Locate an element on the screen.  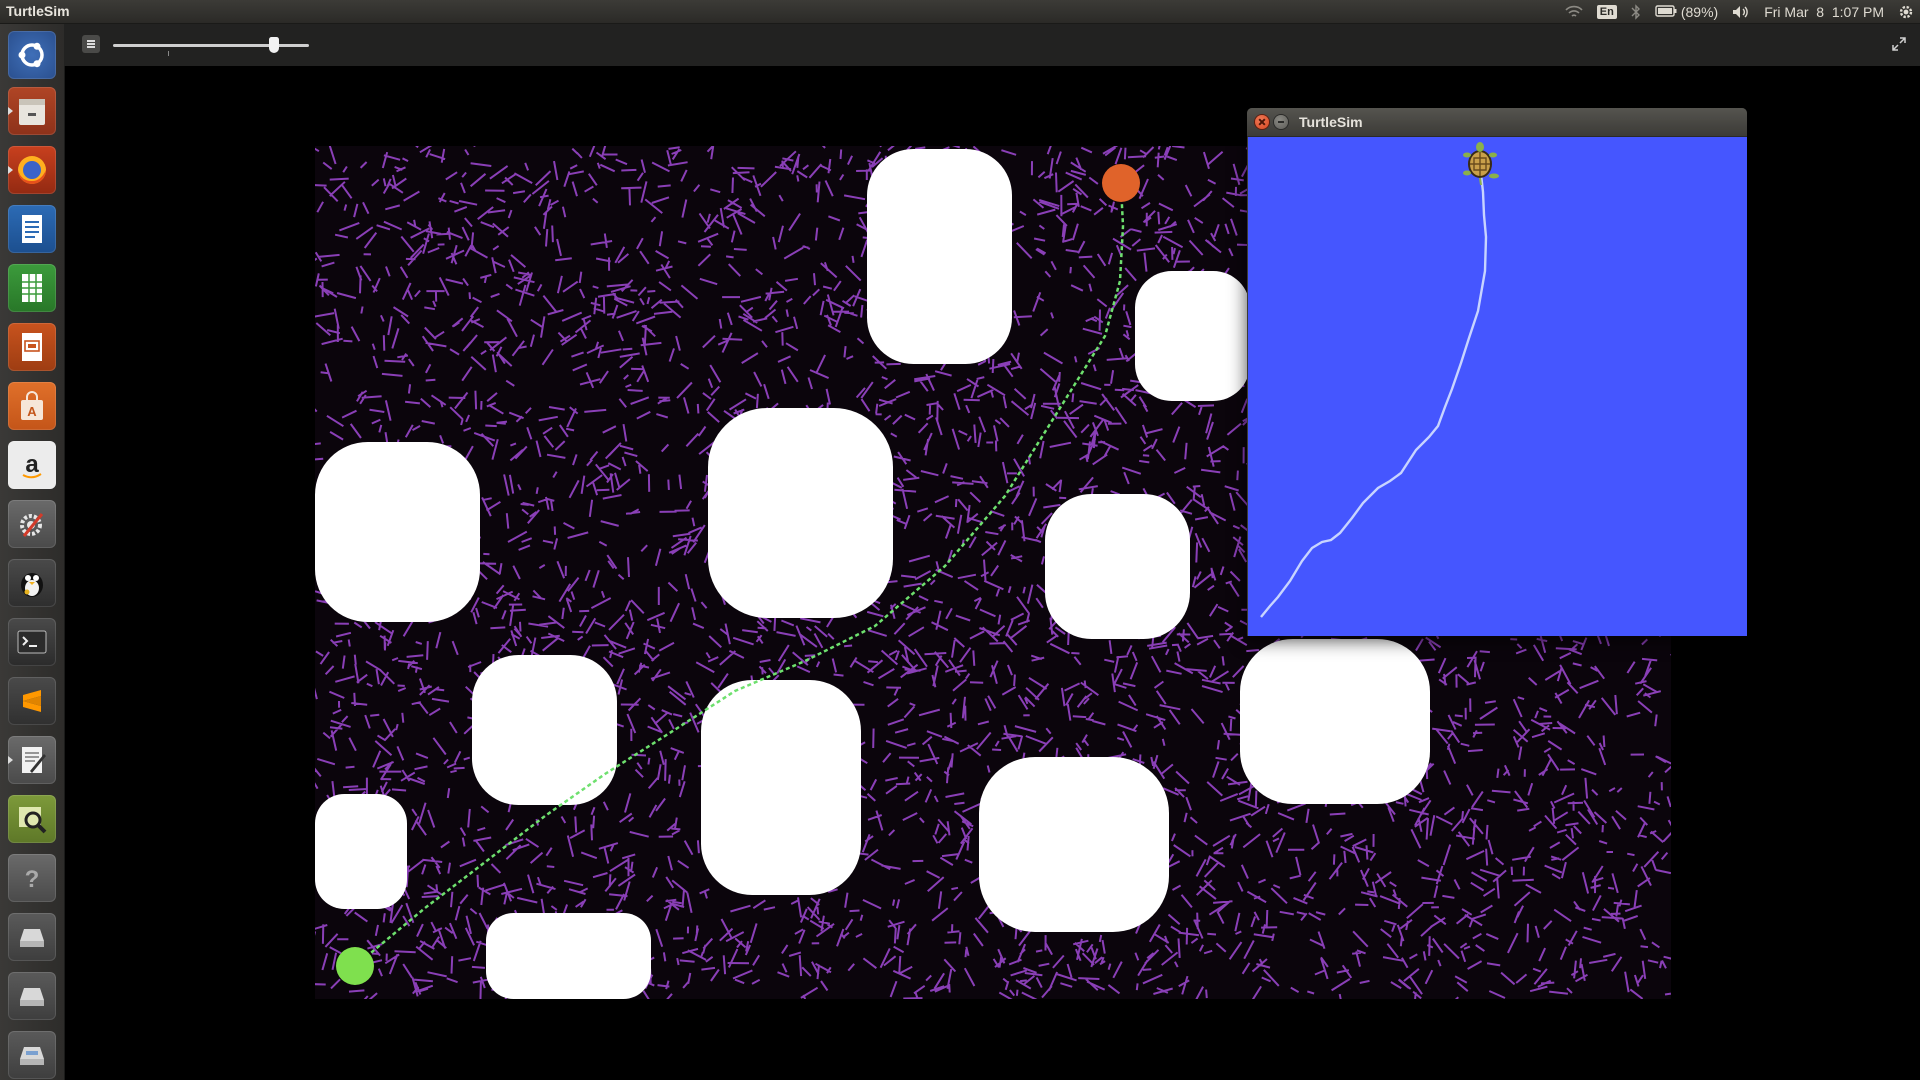
help-icon: ? is located at coordinates (32, 878).